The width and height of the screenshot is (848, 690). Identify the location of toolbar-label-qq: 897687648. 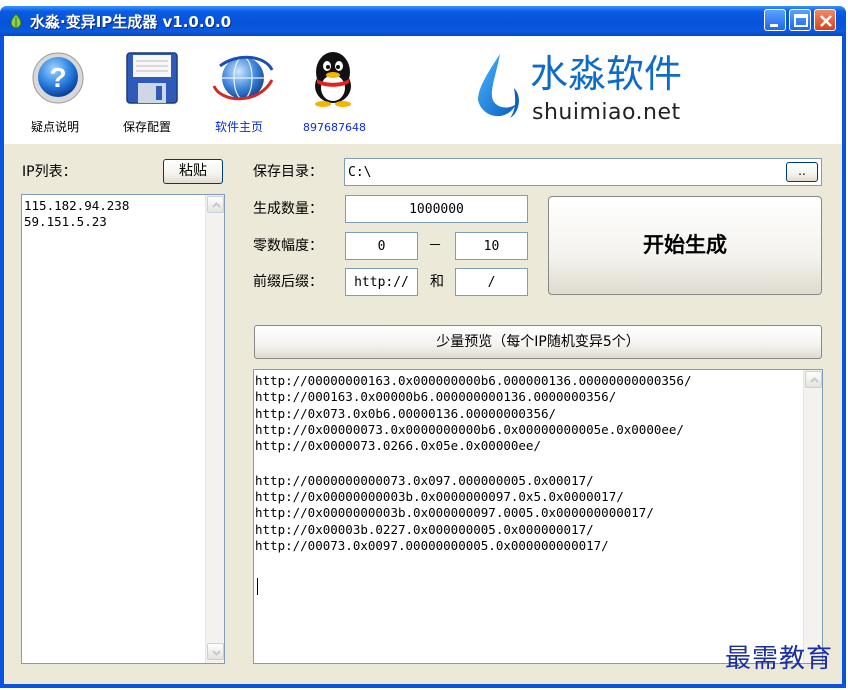
(334, 128).